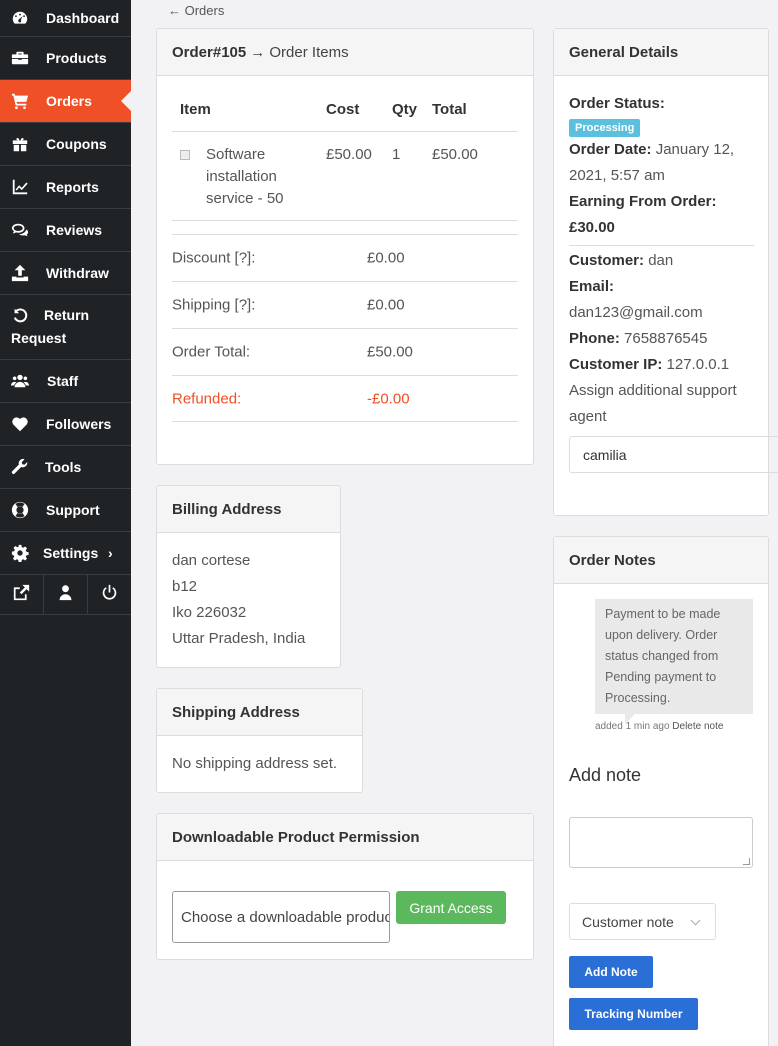  I want to click on grant-access-button: Grant Access, so click(451, 907).